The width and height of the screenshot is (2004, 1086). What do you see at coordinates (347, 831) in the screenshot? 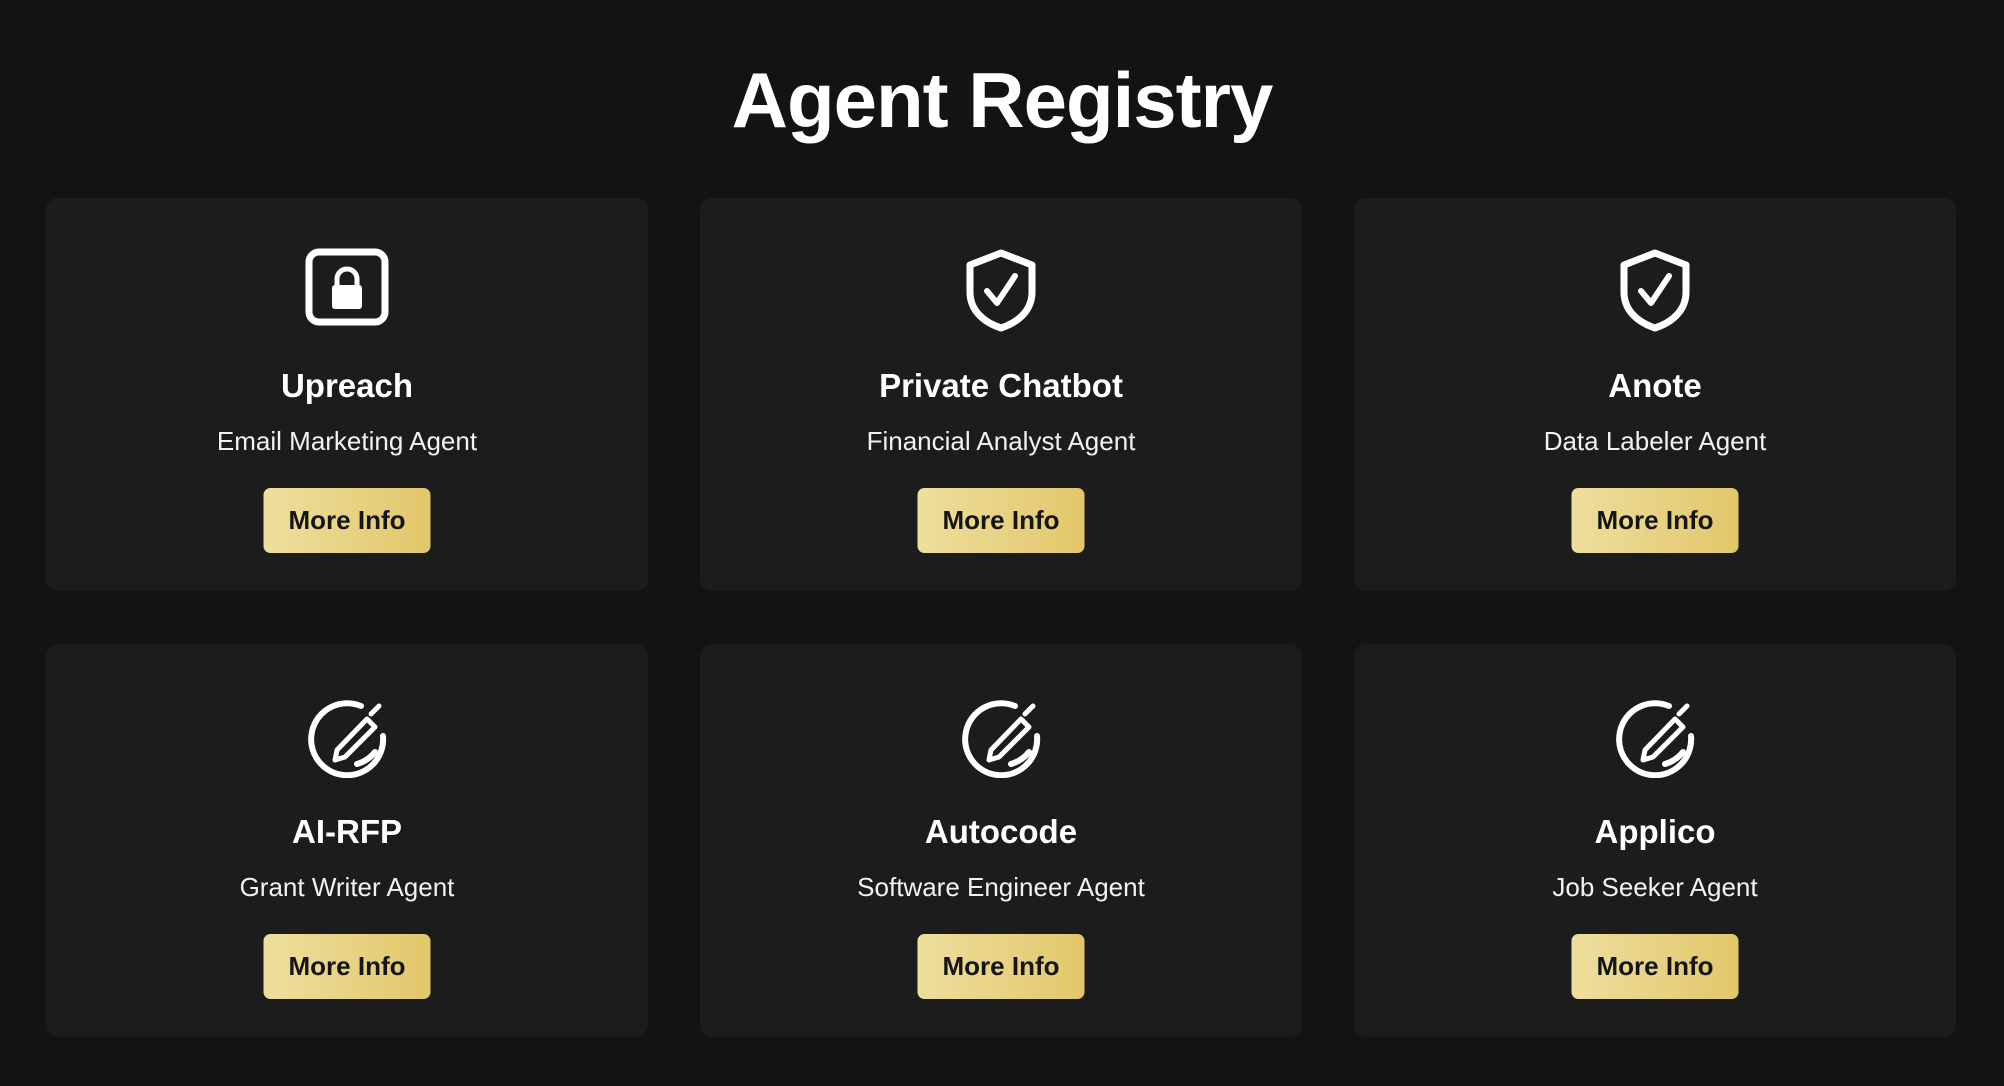
I see `agent-name: AI-RFP` at bounding box center [347, 831].